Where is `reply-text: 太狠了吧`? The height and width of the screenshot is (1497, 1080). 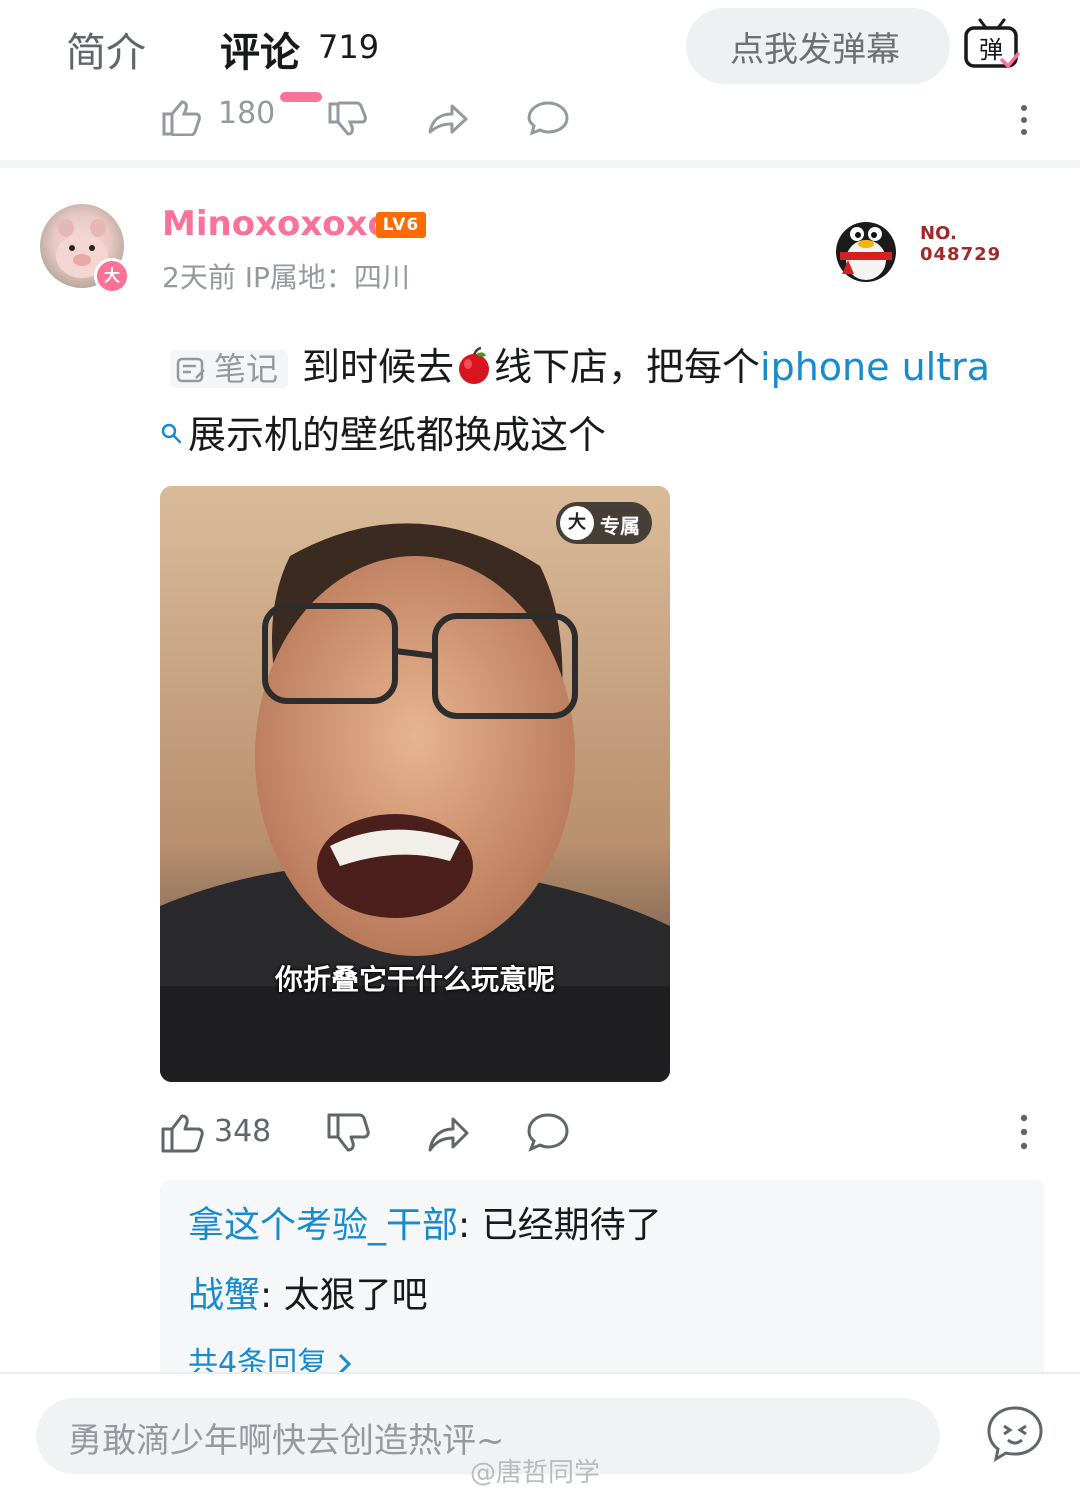 reply-text: 太狠了吧 is located at coordinates (355, 1295).